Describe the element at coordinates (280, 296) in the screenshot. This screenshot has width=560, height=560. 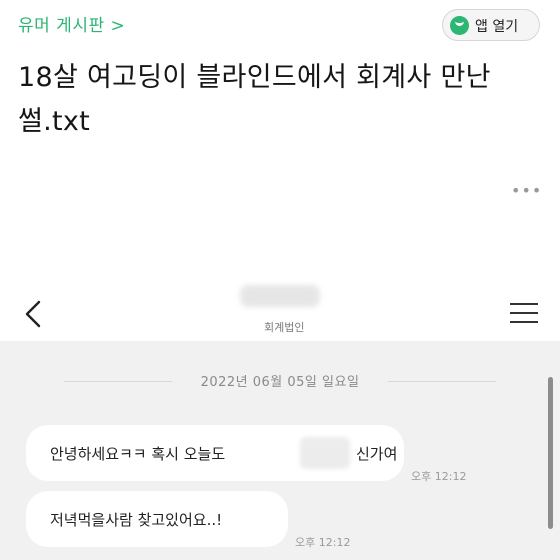
I see `blurred-contact-name` at that location.